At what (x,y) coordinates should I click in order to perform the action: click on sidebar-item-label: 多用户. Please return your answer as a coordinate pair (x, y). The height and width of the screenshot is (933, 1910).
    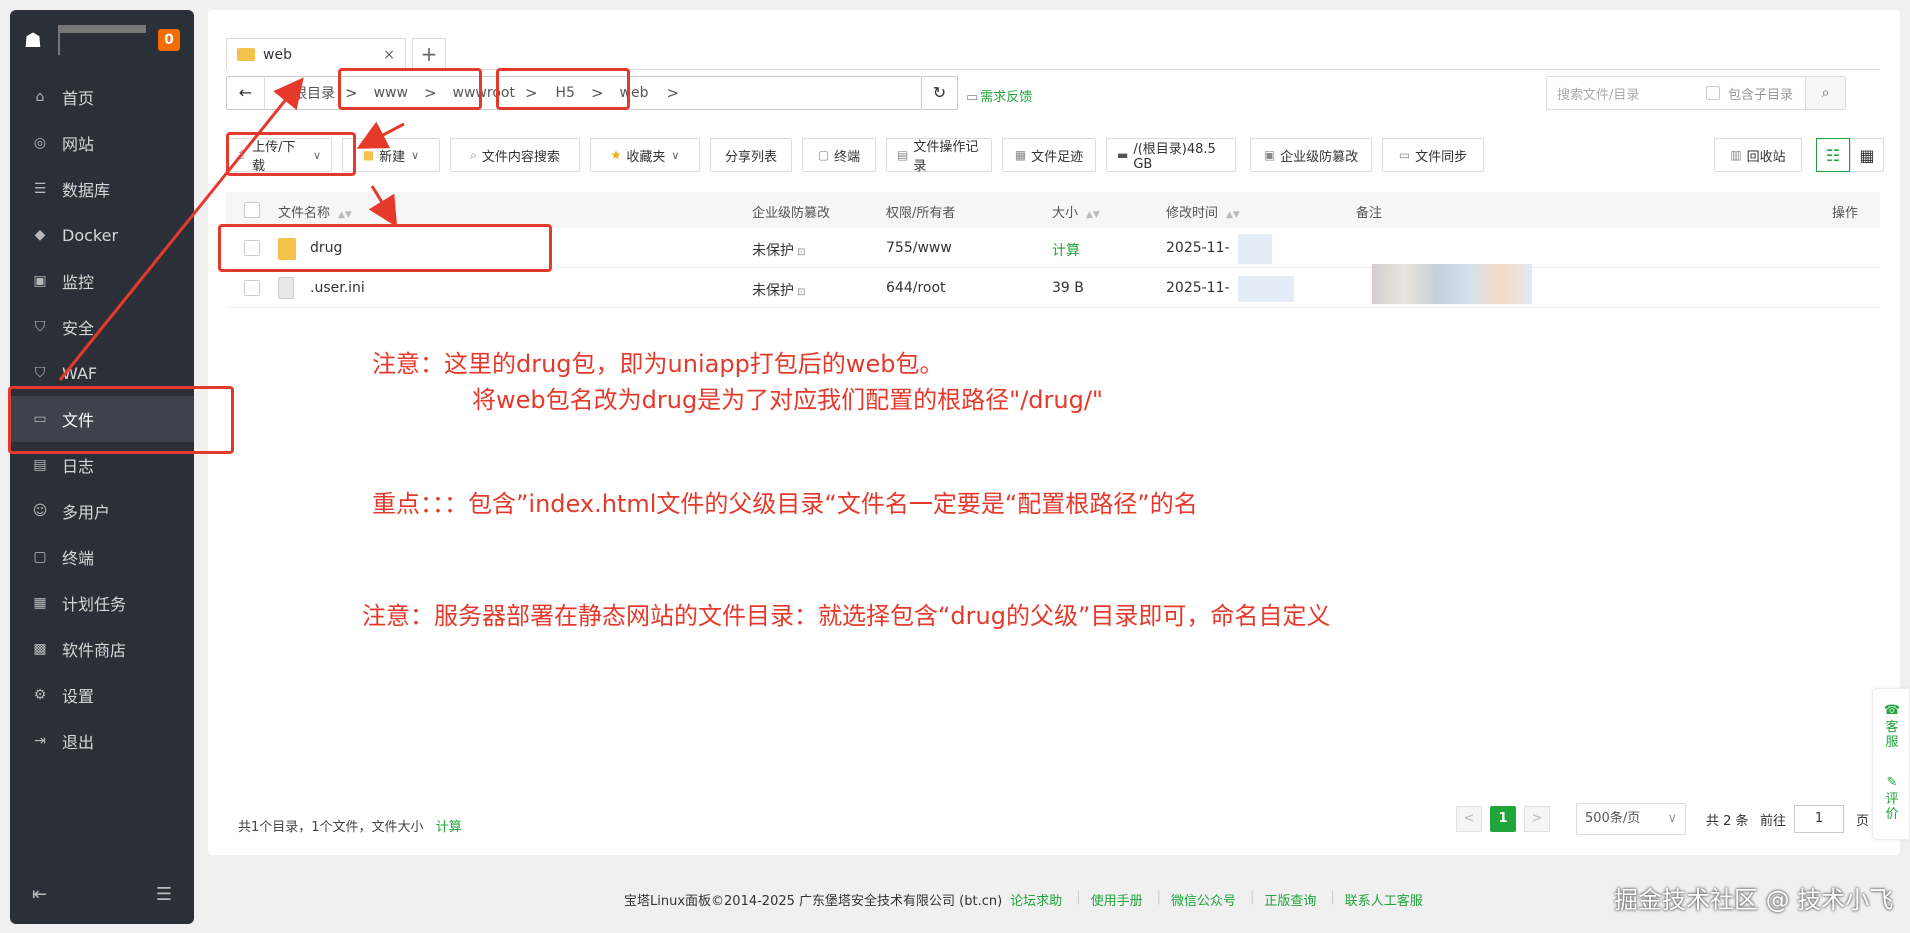
    Looking at the image, I should click on (86, 512).